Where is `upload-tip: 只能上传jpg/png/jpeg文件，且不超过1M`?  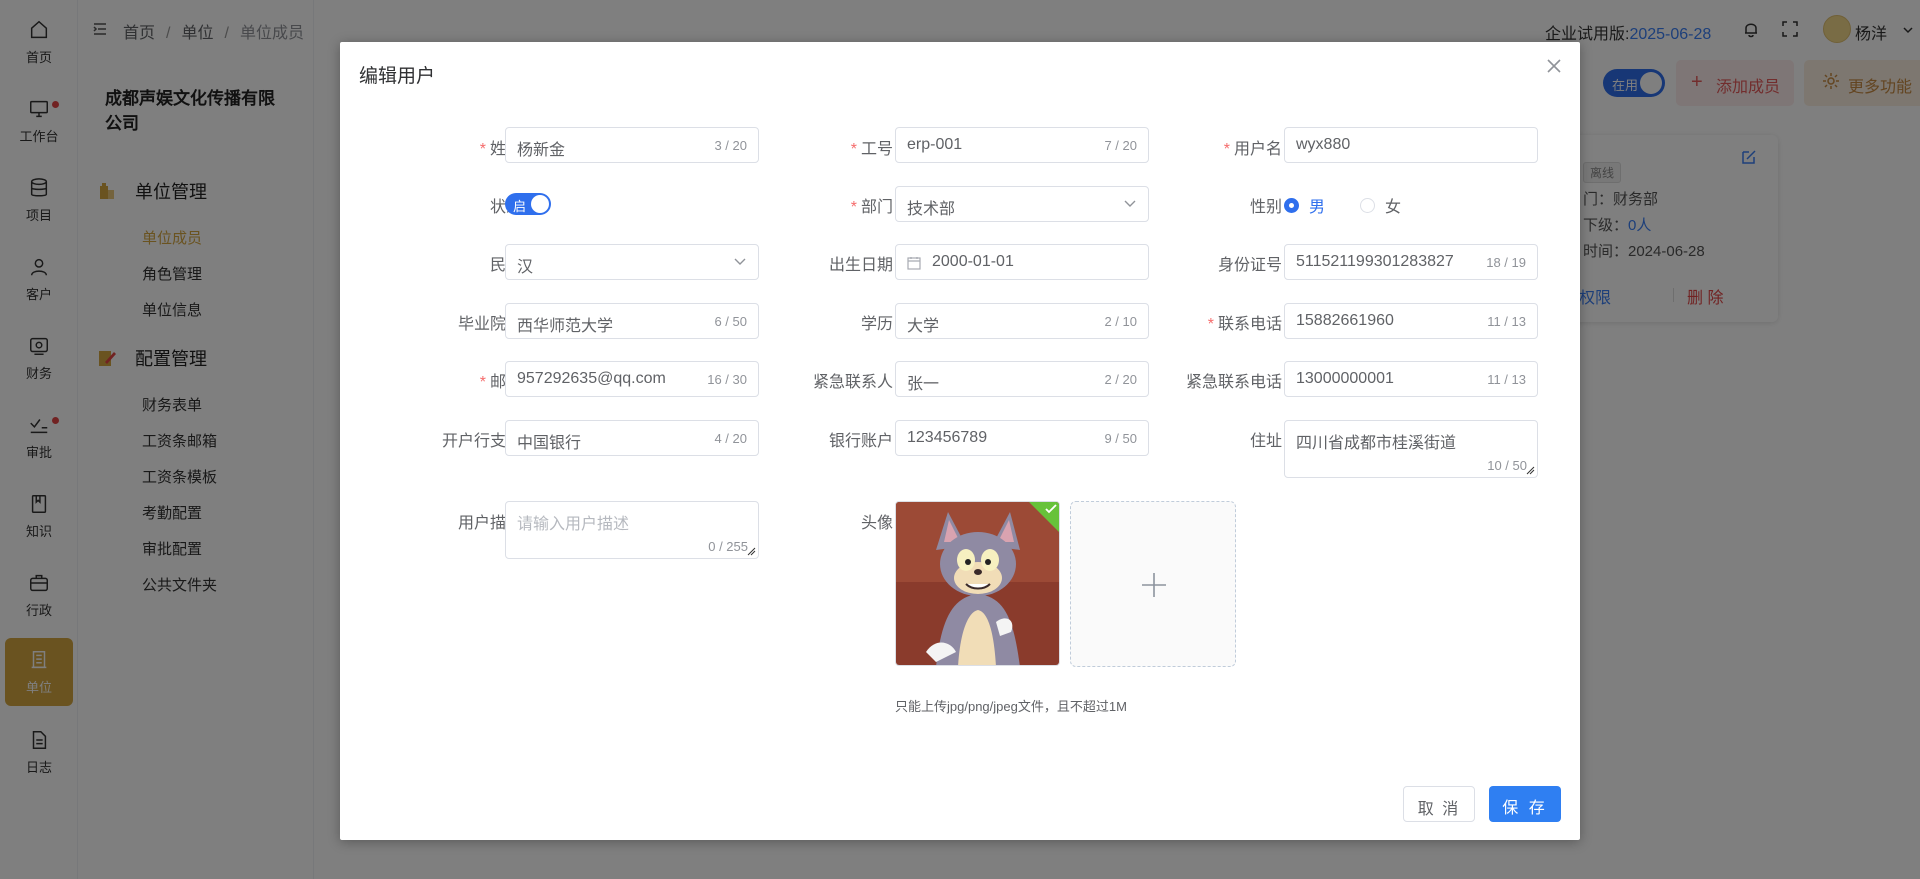
upload-tip: 只能上传jpg/png/jpeg文件，且不超过1M is located at coordinates (1011, 706).